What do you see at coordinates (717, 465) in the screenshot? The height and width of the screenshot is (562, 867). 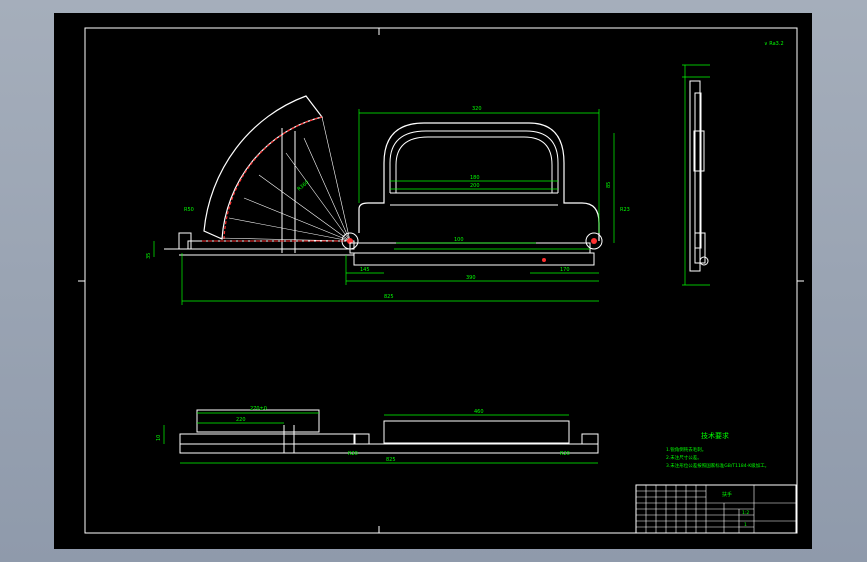 I see `tech-requirement-3: 3.未注形位公差按照国家标准GB/T1184-K级加工。` at bounding box center [717, 465].